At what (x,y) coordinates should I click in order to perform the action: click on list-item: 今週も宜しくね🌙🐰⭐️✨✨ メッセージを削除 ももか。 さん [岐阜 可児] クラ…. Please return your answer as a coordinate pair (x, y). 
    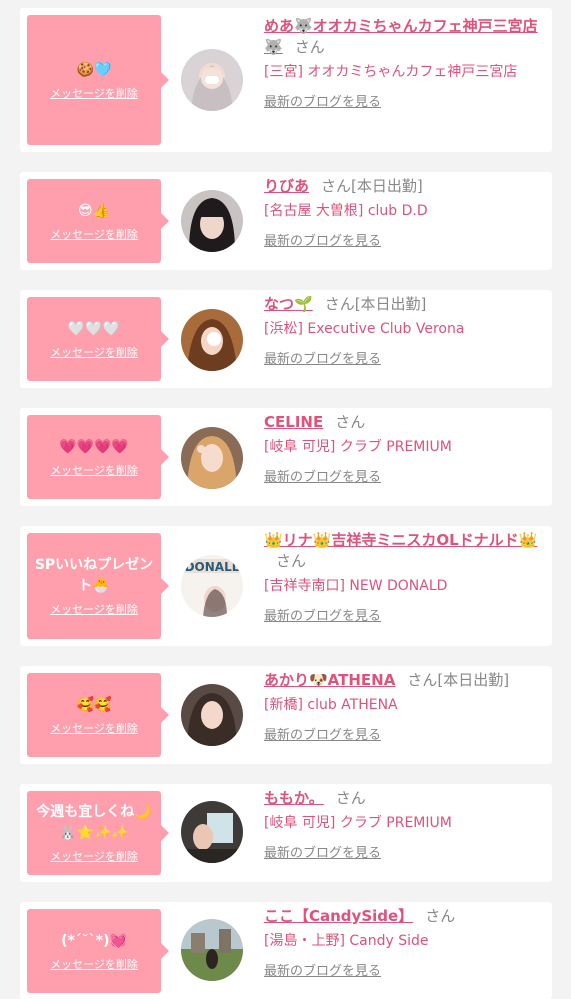
    Looking at the image, I should click on (286, 833).